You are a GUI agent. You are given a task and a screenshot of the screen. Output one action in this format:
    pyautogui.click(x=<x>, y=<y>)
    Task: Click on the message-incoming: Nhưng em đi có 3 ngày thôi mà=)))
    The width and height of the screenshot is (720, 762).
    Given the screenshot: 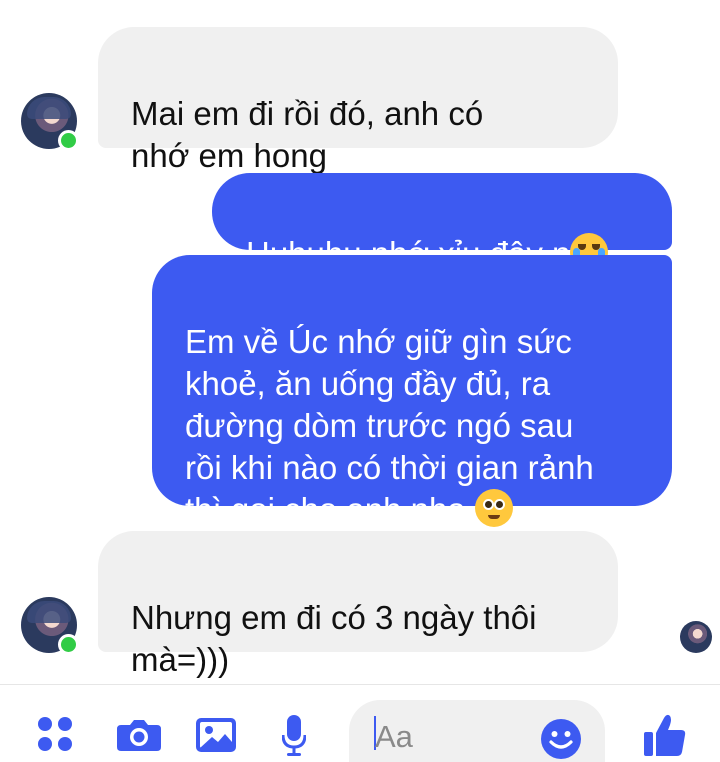 What is the action you would take?
    pyautogui.click(x=358, y=604)
    